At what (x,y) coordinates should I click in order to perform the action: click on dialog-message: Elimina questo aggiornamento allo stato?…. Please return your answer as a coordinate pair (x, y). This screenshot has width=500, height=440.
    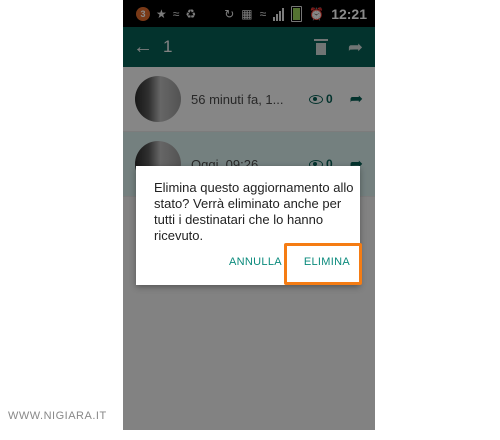
    Looking at the image, I should click on (254, 211).